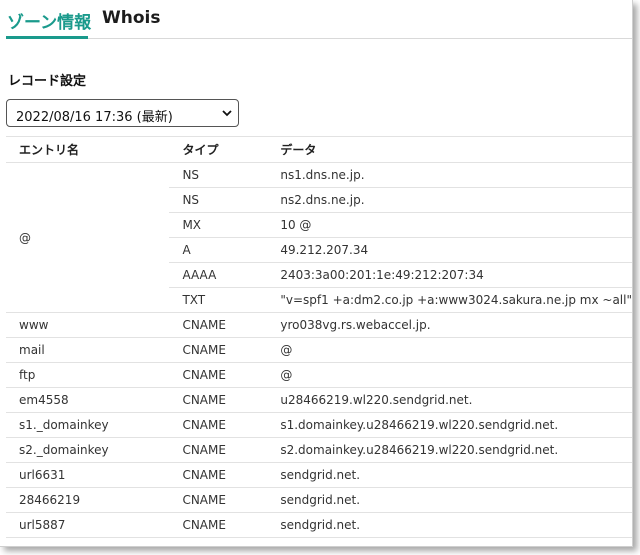  Describe the element at coordinates (88, 325) in the screenshot. I see `entry-name-cell: www` at that location.